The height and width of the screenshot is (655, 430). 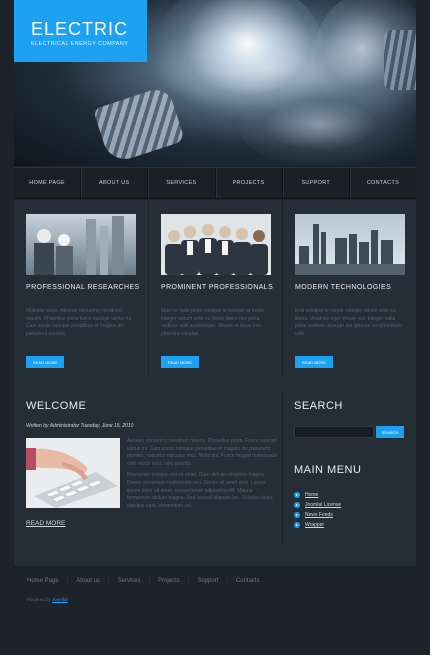 What do you see at coordinates (248, 581) in the screenshot?
I see `footer-link-contacts: Contacts` at bounding box center [248, 581].